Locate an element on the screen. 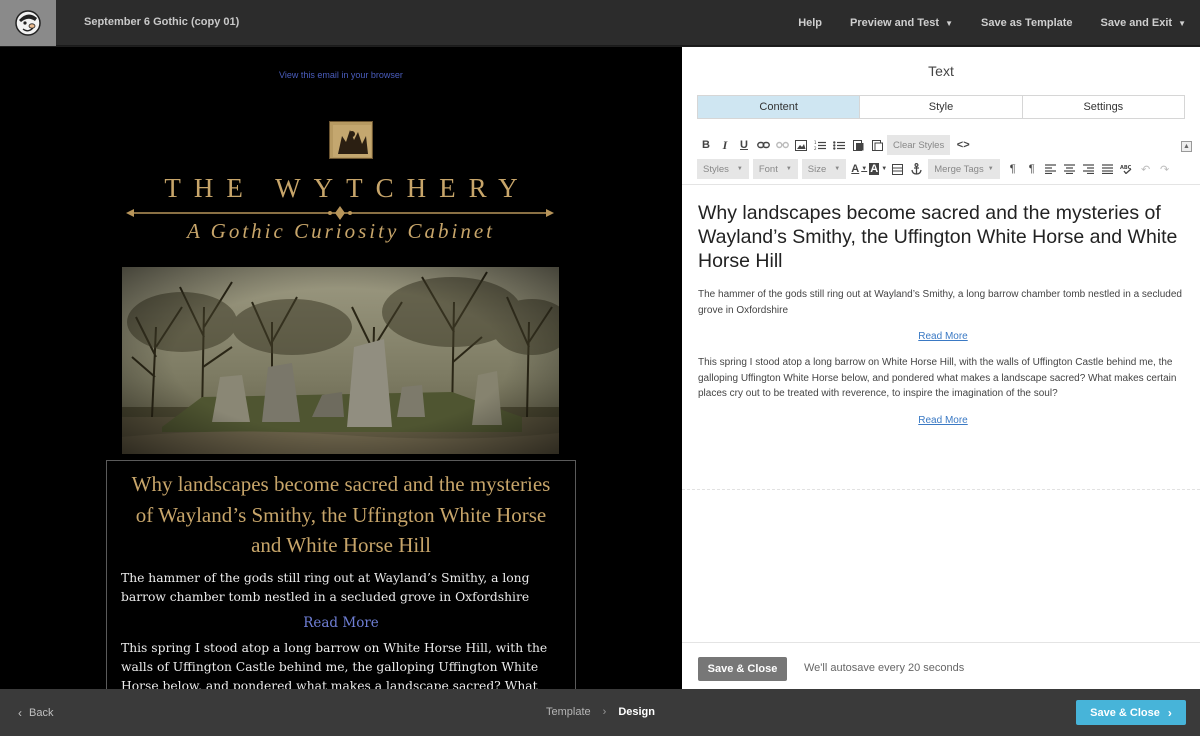 This screenshot has width=1200, height=736. styles-label: Styles is located at coordinates (716, 169).